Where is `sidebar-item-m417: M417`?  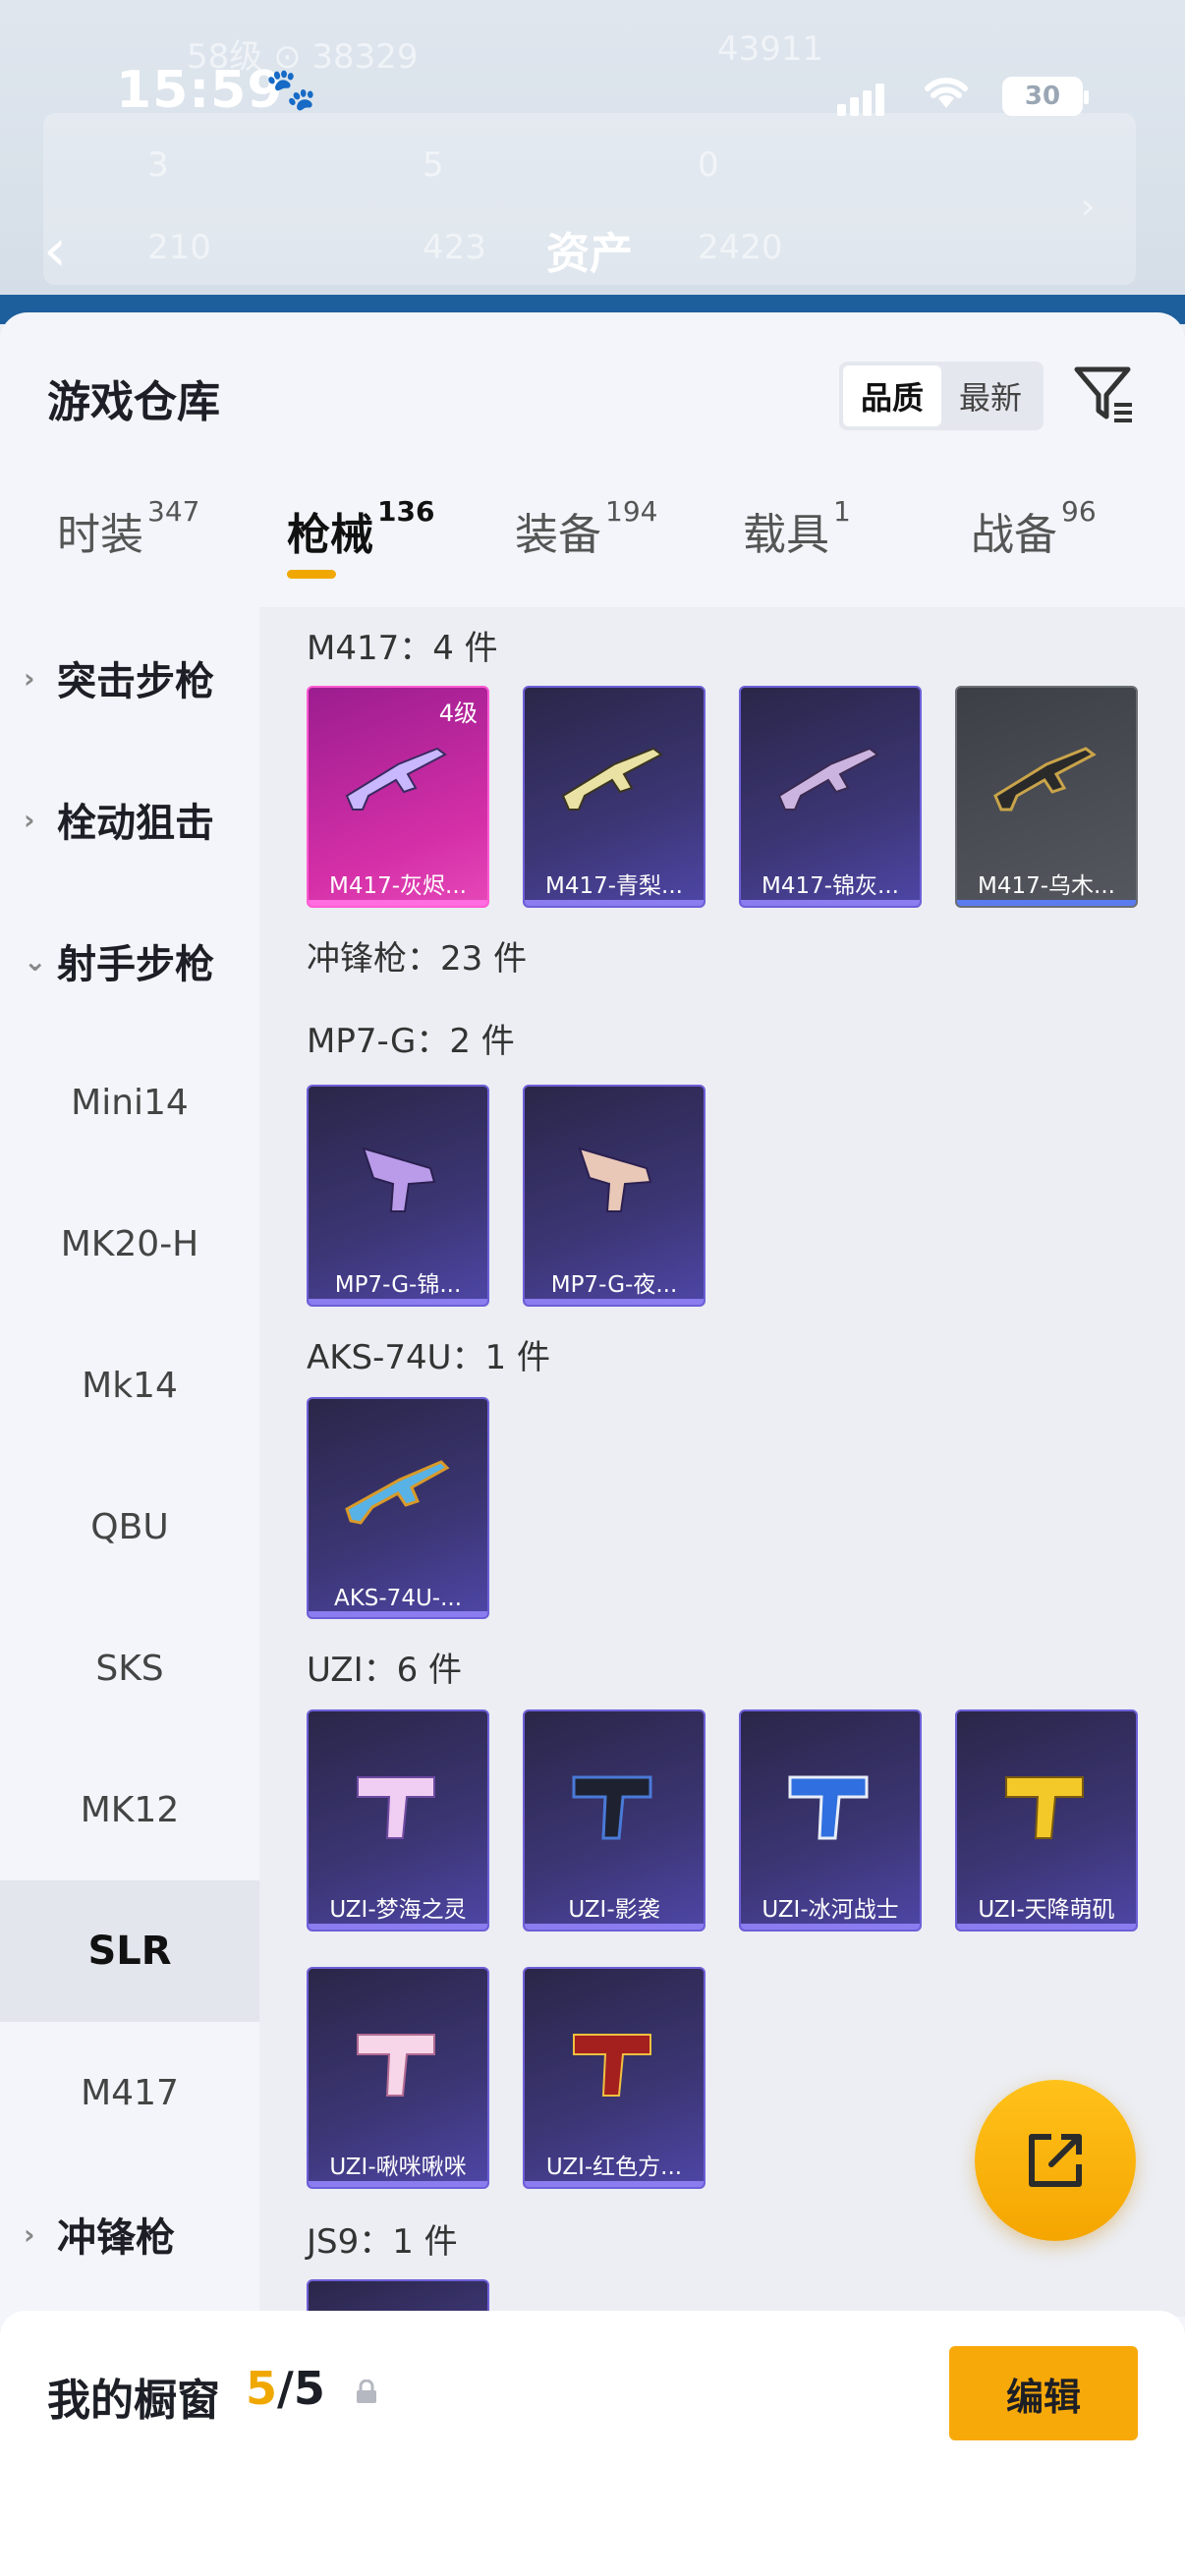 sidebar-item-m417: M417 is located at coordinates (130, 2092).